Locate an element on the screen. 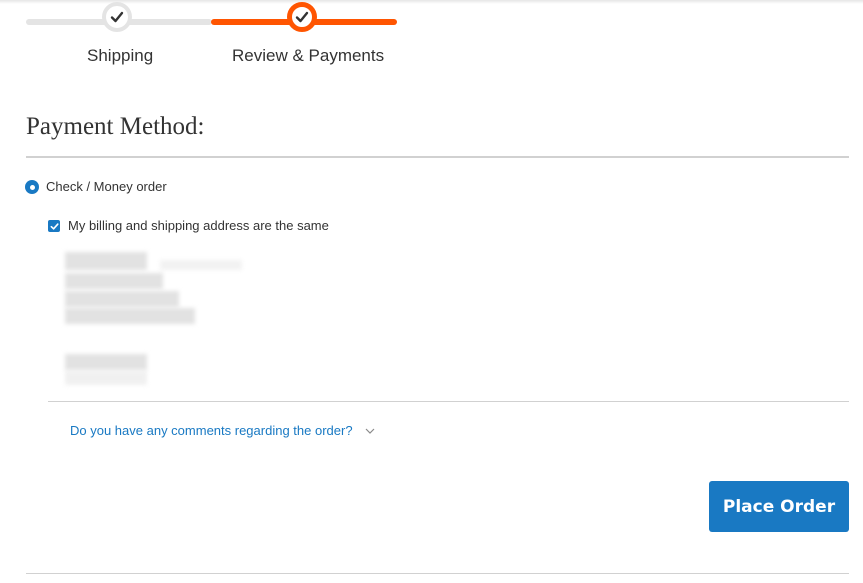  step-shipping-marker is located at coordinates (117, 17).